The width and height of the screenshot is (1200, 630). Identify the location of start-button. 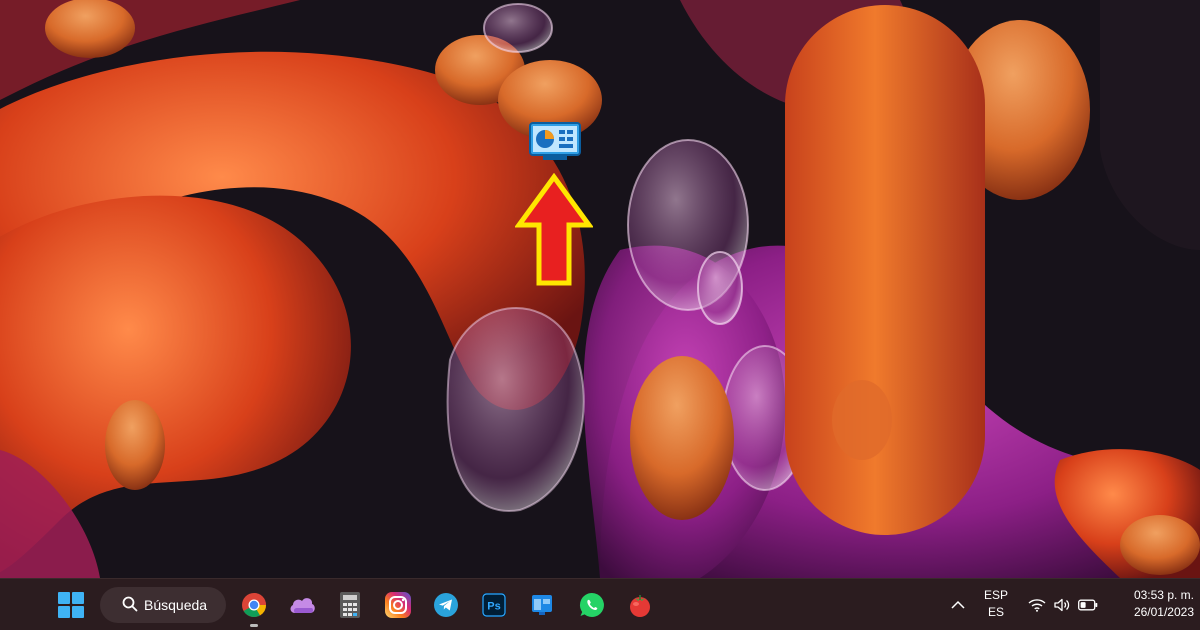
(71, 605).